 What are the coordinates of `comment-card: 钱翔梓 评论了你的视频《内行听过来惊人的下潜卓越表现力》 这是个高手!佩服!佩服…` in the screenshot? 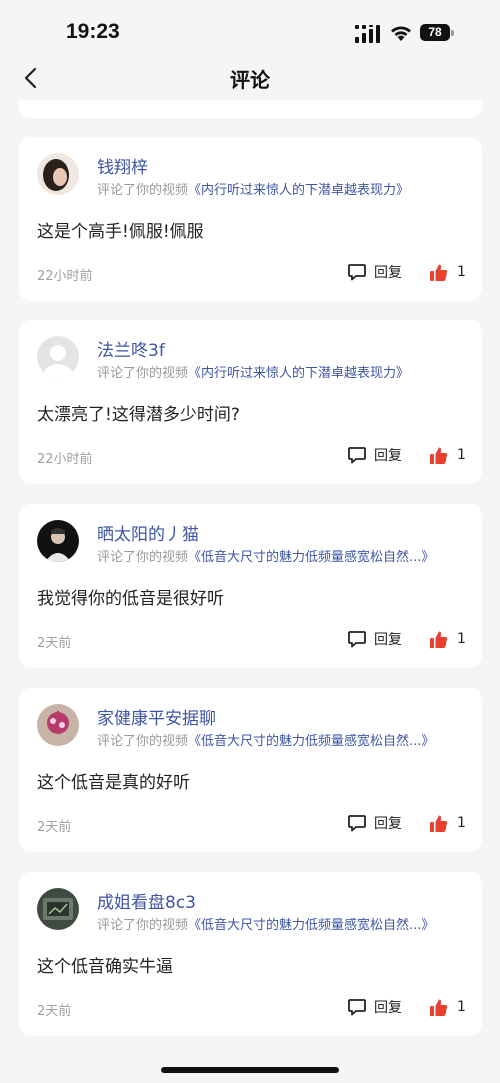 It's located at (250, 219).